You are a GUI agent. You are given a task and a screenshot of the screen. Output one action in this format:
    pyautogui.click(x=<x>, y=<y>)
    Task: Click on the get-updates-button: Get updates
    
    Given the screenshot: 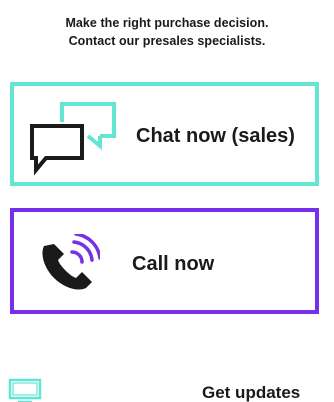 What is the action you would take?
    pyautogui.click(x=167, y=390)
    